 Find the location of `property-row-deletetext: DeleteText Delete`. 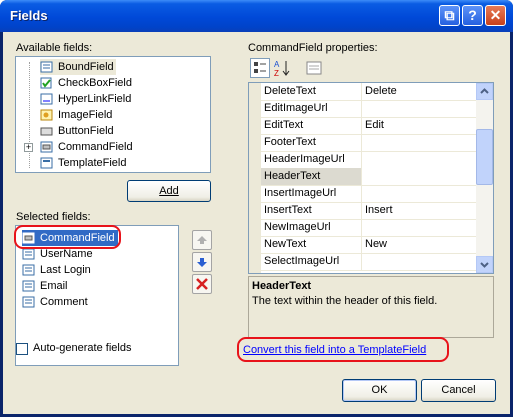

property-row-deletetext: DeleteText Delete is located at coordinates (368, 92).